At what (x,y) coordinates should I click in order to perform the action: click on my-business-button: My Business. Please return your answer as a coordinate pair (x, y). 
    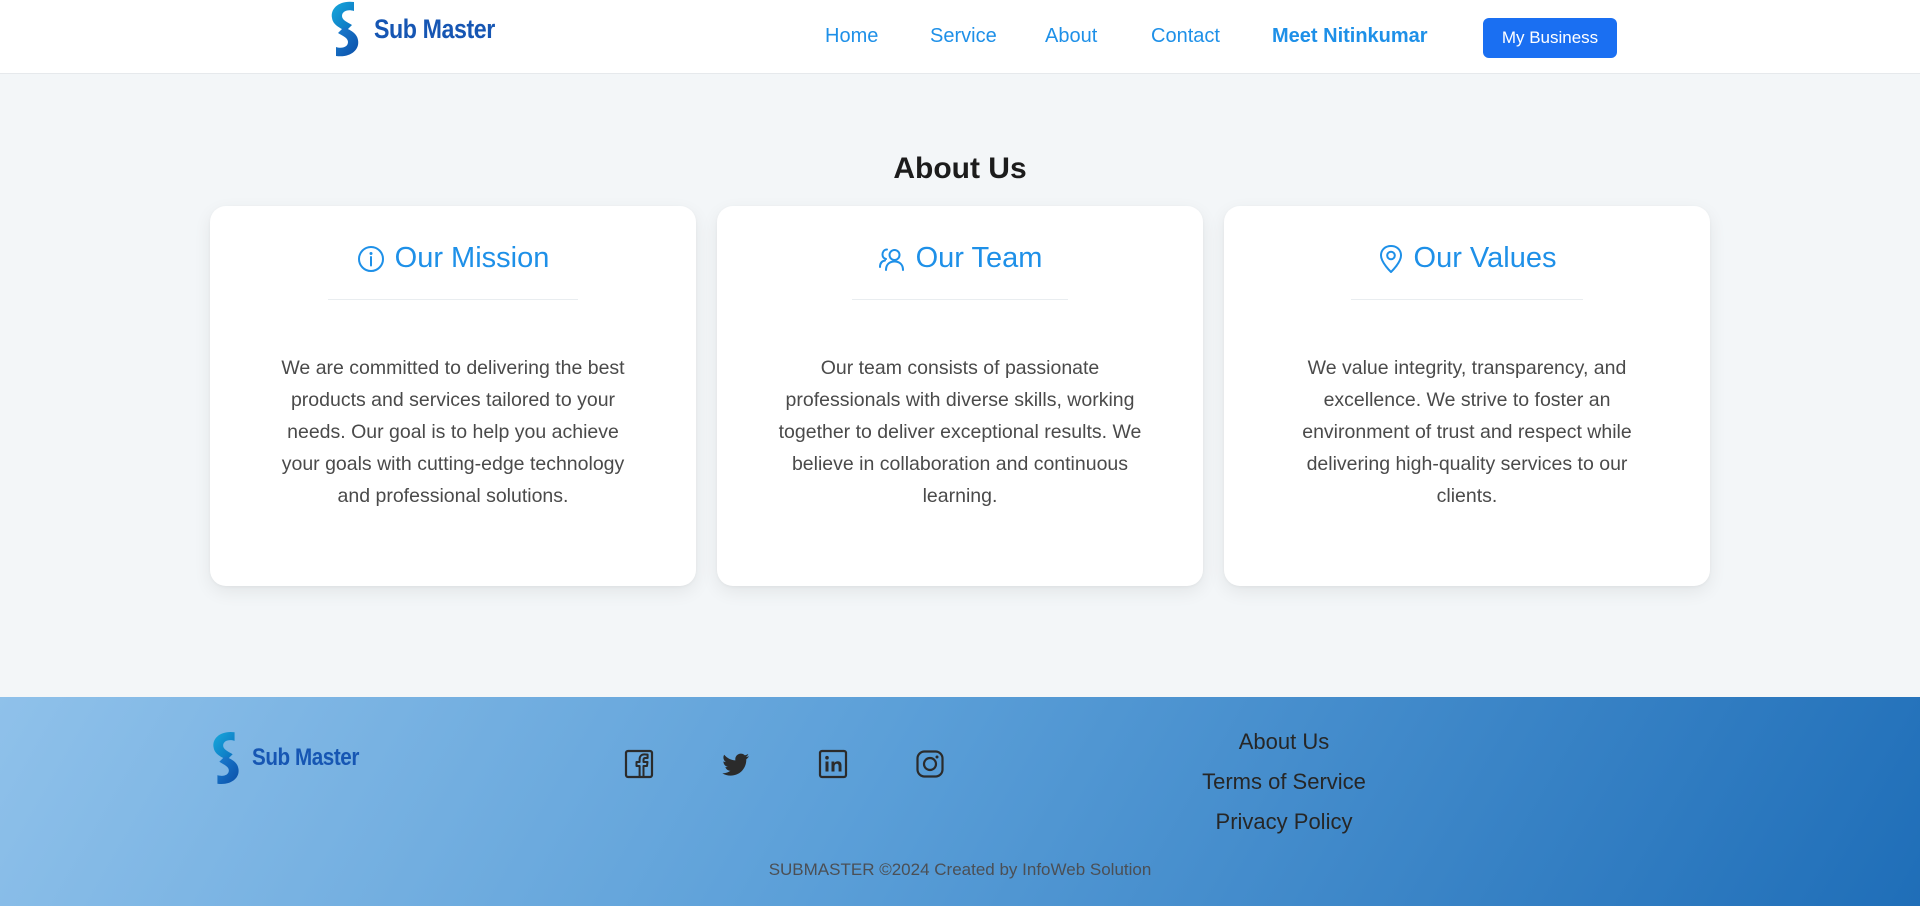
    Looking at the image, I should click on (1550, 38).